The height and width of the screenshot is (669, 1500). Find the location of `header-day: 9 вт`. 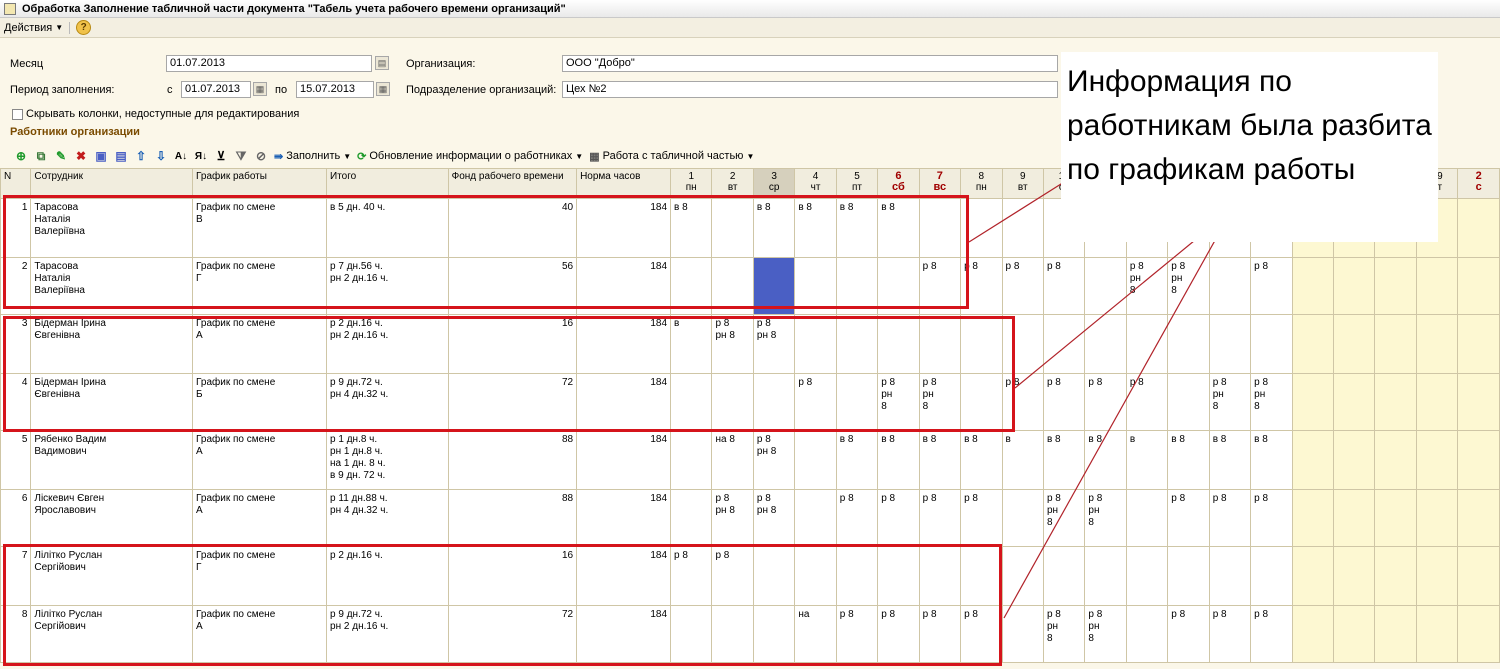

header-day: 9 вт is located at coordinates (1022, 183).